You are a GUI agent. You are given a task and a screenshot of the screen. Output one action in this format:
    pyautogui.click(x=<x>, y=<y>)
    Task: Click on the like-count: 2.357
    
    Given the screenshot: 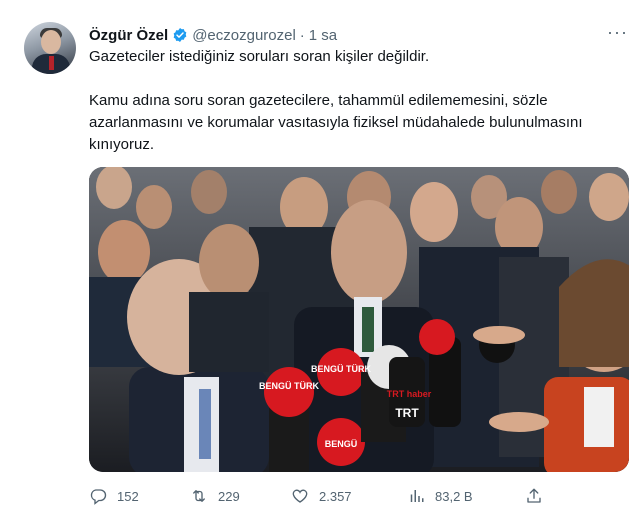 What is the action you would take?
    pyautogui.click(x=335, y=496)
    